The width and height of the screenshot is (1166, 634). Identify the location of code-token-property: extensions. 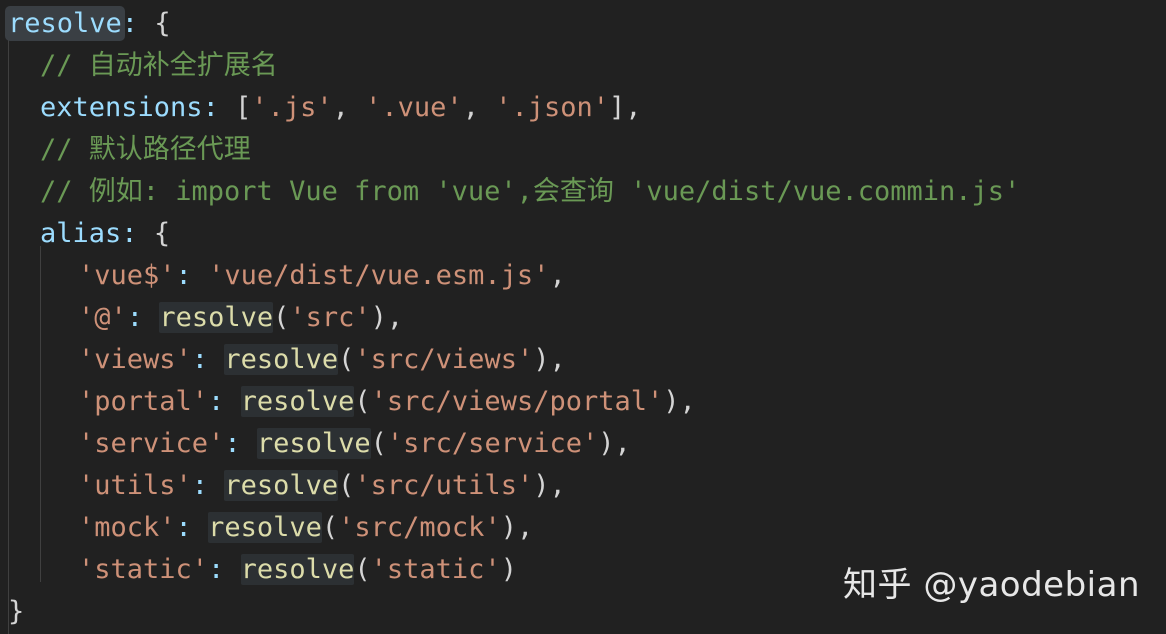
(121, 107).